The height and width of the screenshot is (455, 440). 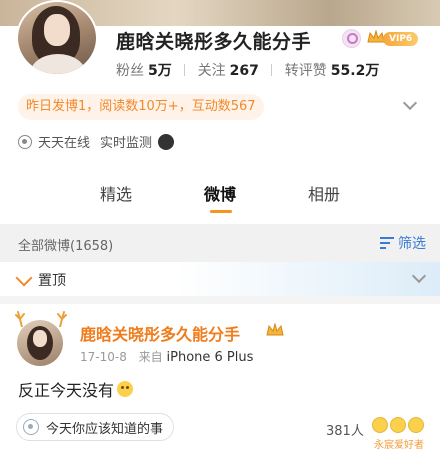 I want to click on topic-chip: 今天你应该知道的事, so click(x=95, y=427).